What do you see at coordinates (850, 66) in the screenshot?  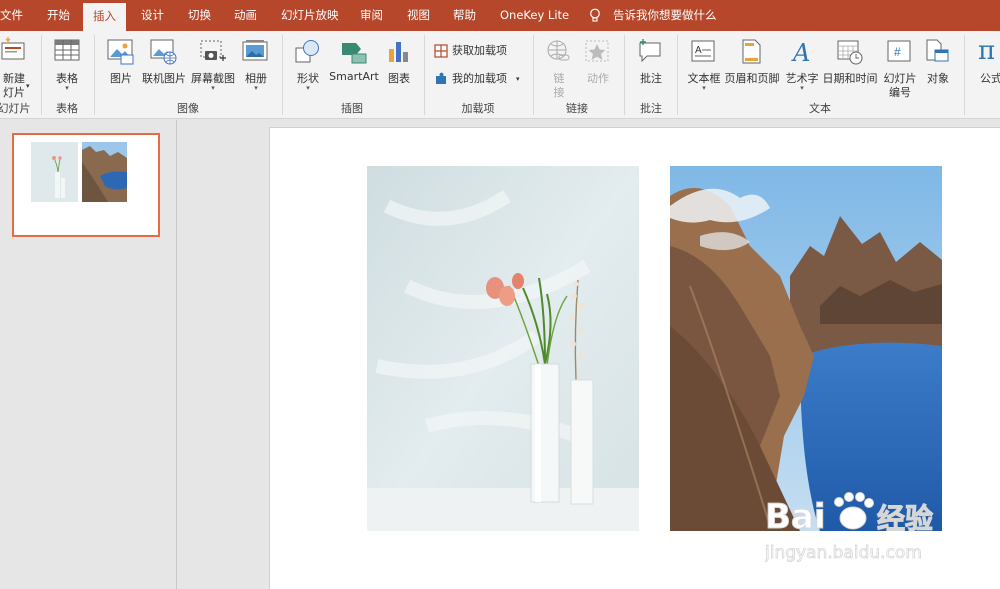 I see `date-time-button: 日期和时间` at bounding box center [850, 66].